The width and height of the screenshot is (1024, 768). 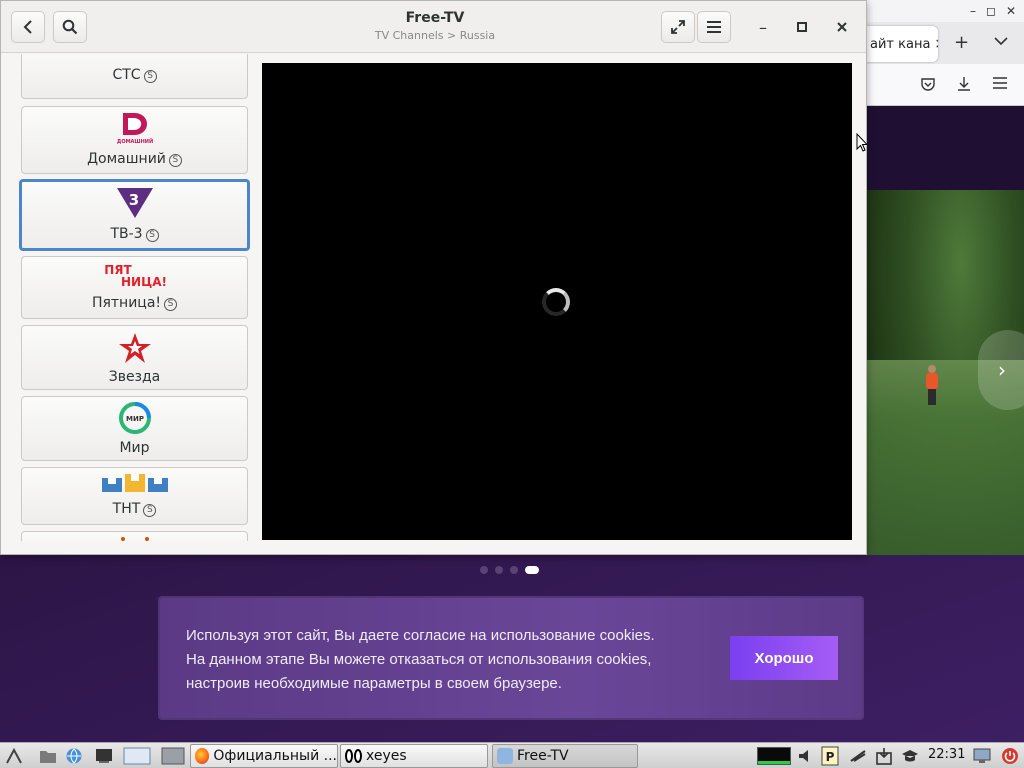 What do you see at coordinates (74, 756) in the screenshot?
I see `web-browser-icon` at bounding box center [74, 756].